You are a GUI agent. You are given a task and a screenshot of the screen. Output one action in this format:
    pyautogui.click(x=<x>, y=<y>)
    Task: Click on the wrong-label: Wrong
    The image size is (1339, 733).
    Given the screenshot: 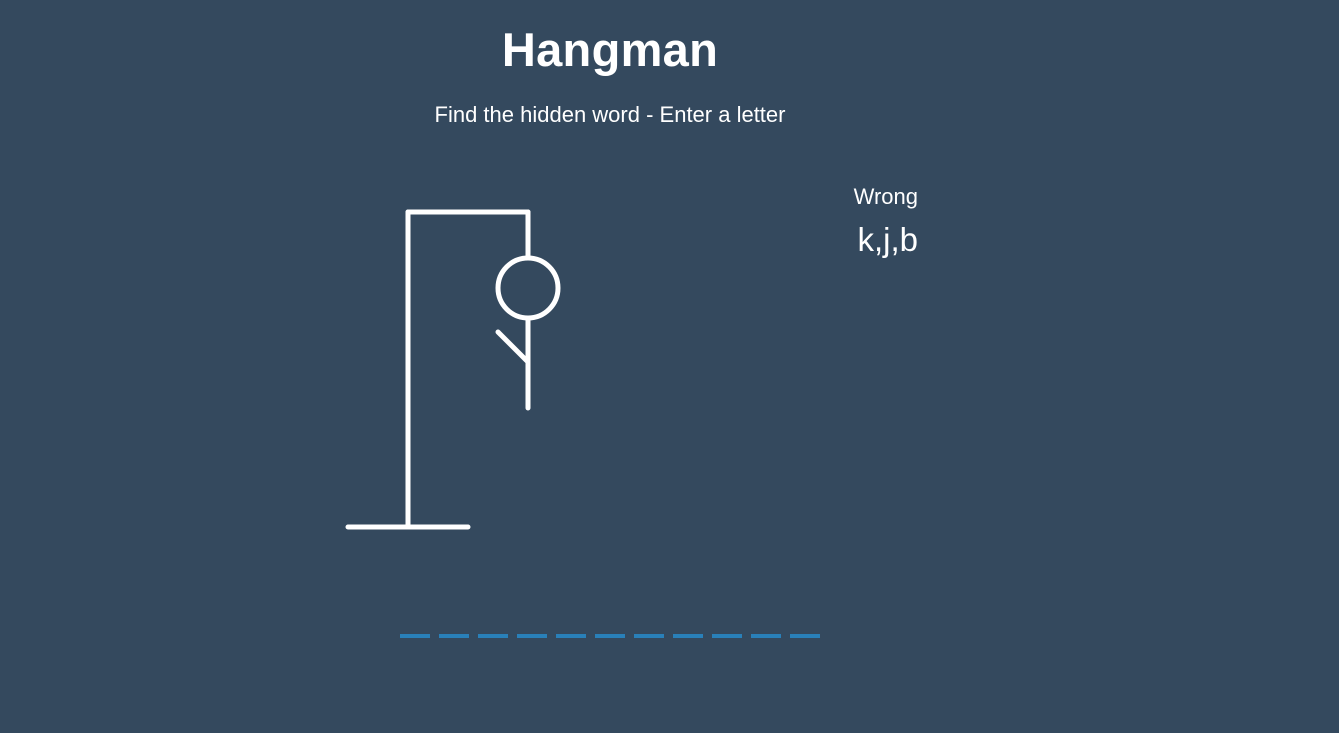 What is the action you would take?
    pyautogui.click(x=885, y=196)
    